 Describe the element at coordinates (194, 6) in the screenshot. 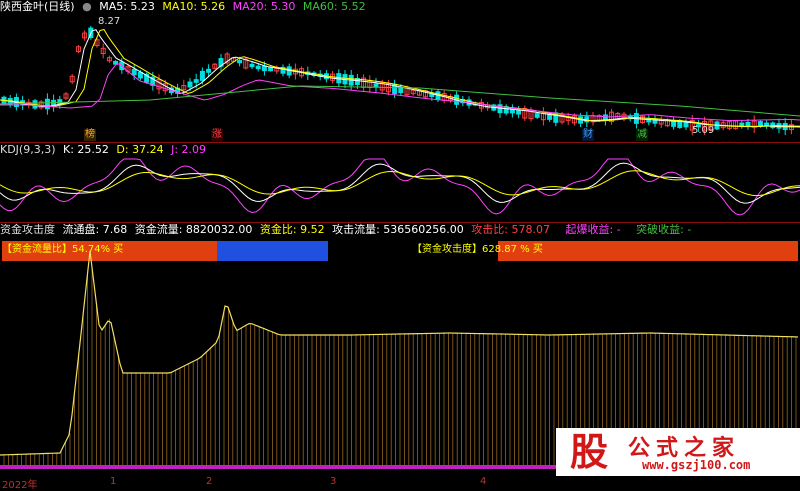

I see `ma10-label: MA10: 5.26` at that location.